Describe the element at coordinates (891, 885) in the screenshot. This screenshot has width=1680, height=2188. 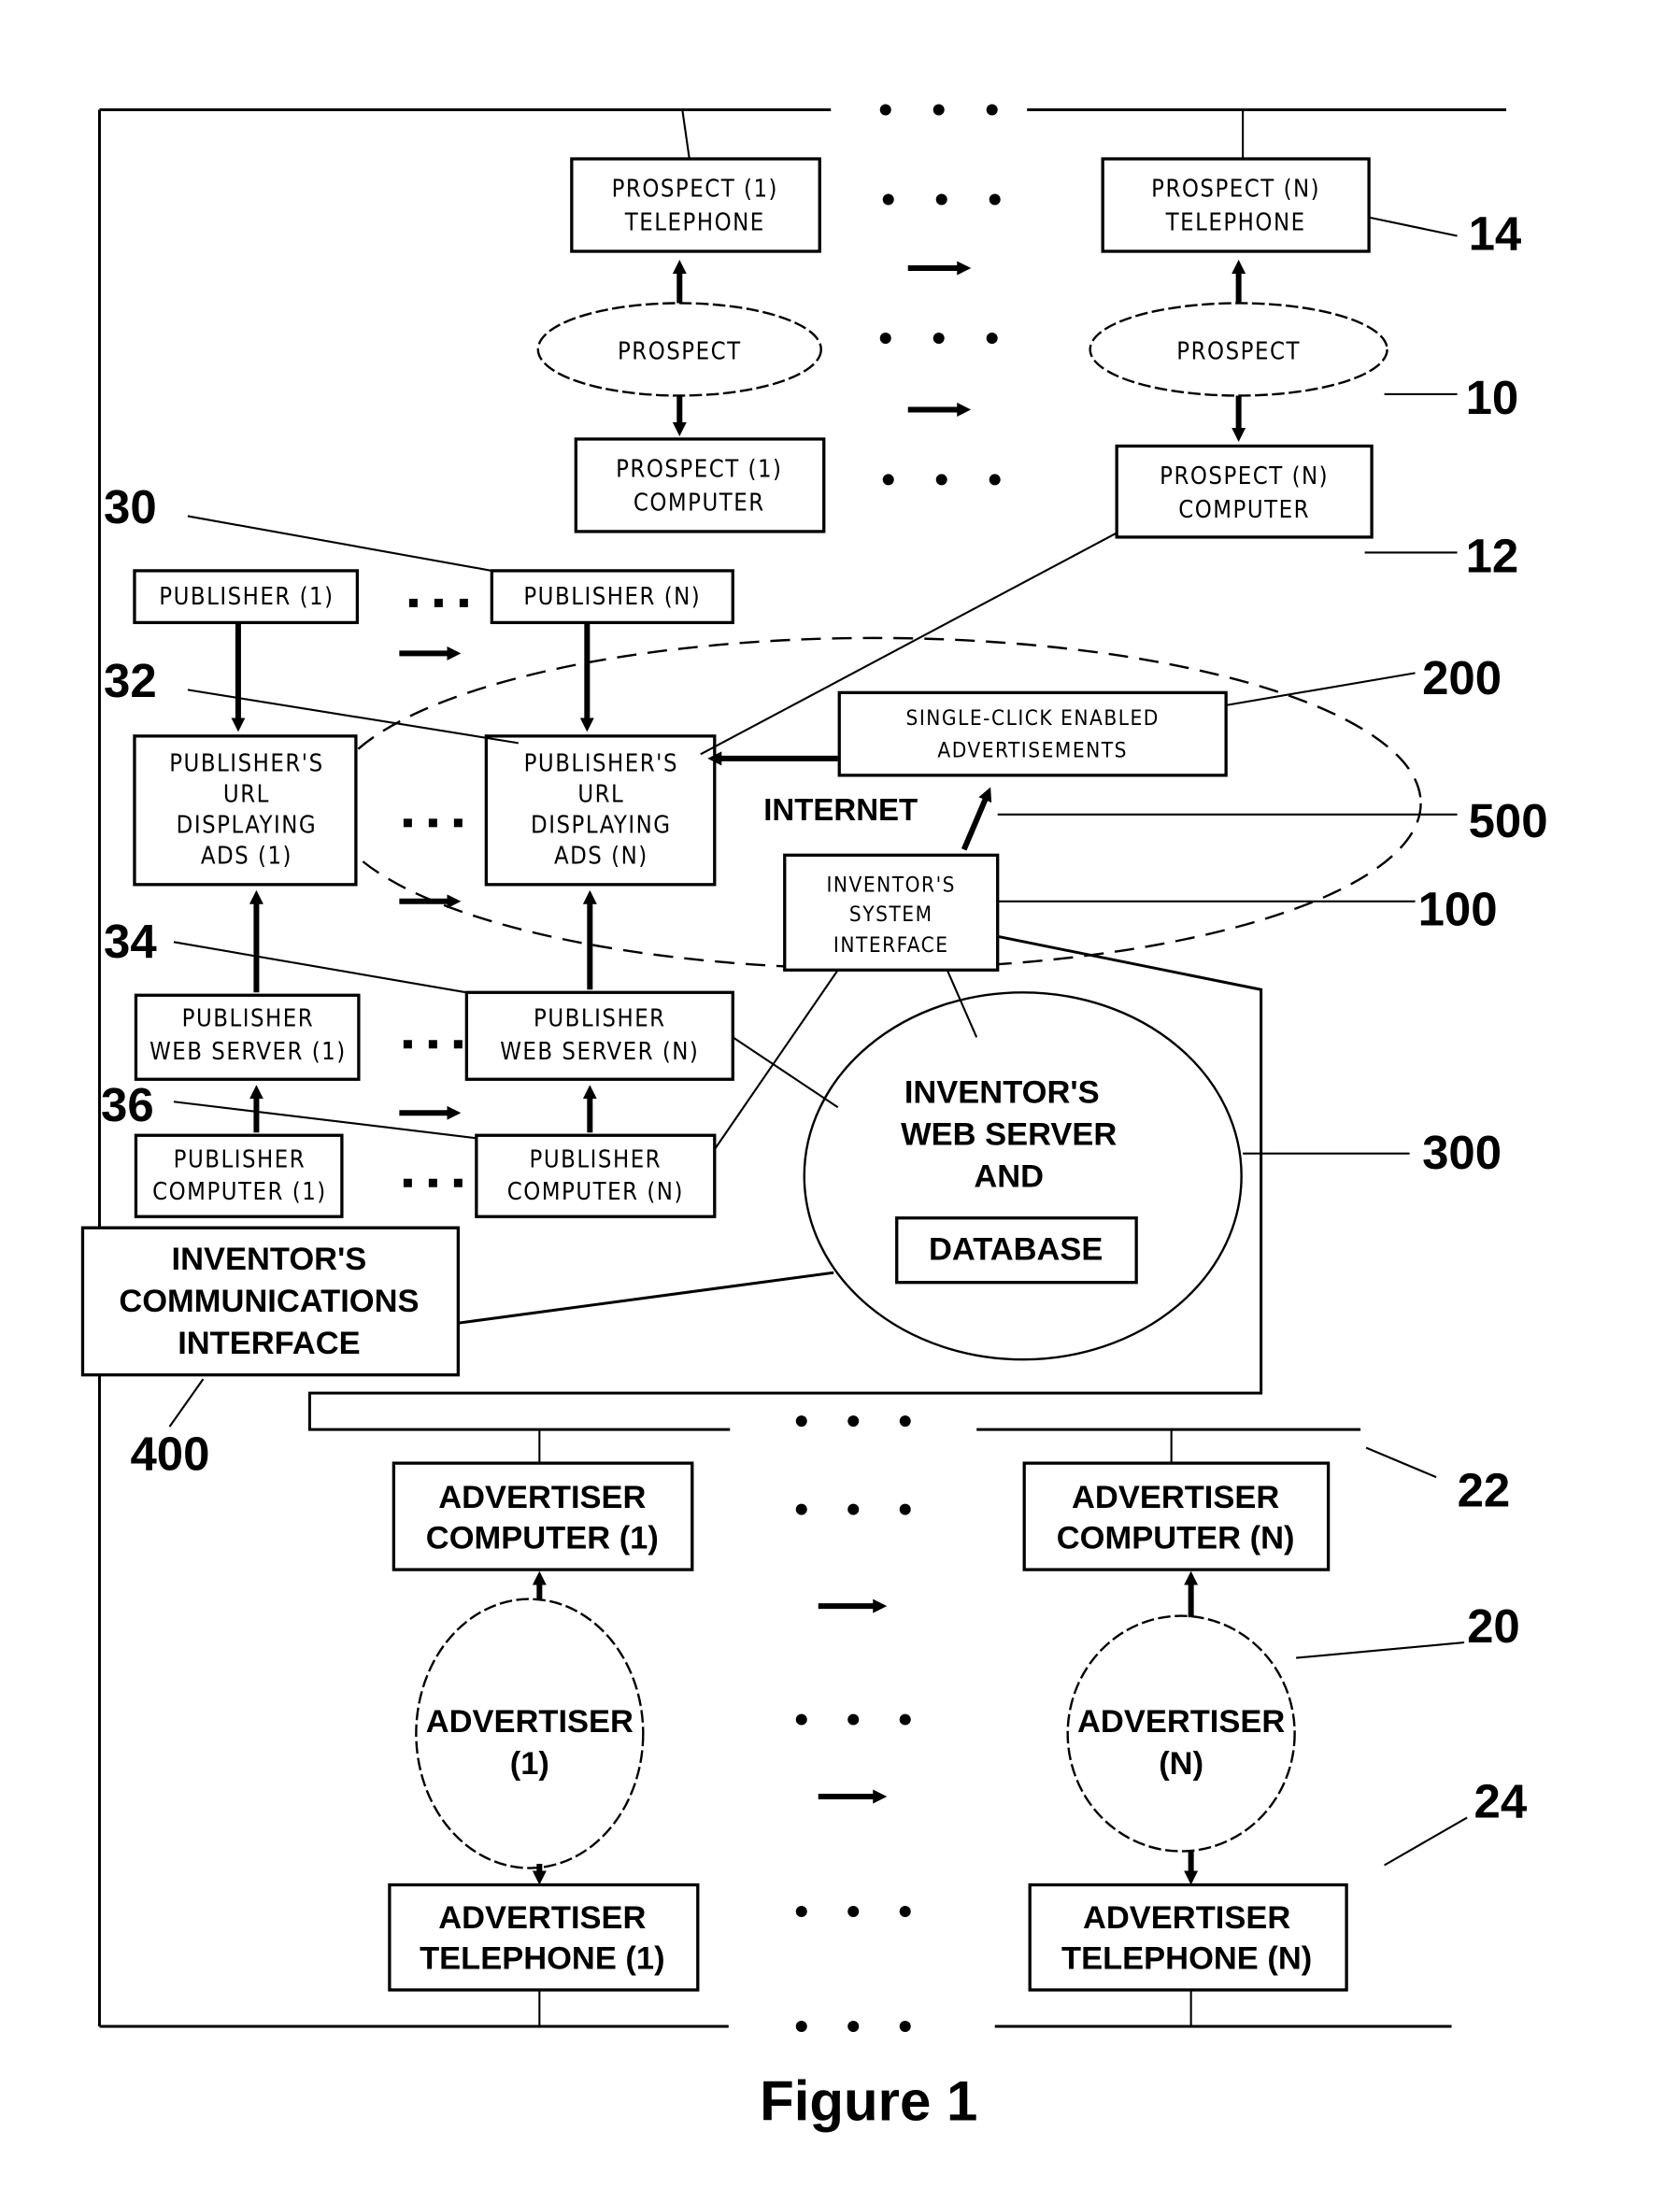
I see `sys-iface-line1: INVENTOR'S` at that location.